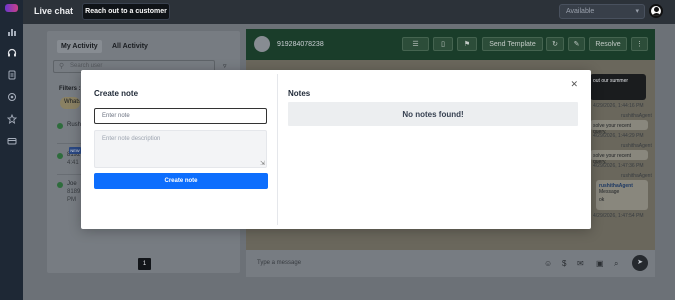 The width and height of the screenshot is (675, 300). What do you see at coordinates (180, 149) in the screenshot?
I see `note-description-input: Enter note description ⇲` at bounding box center [180, 149].